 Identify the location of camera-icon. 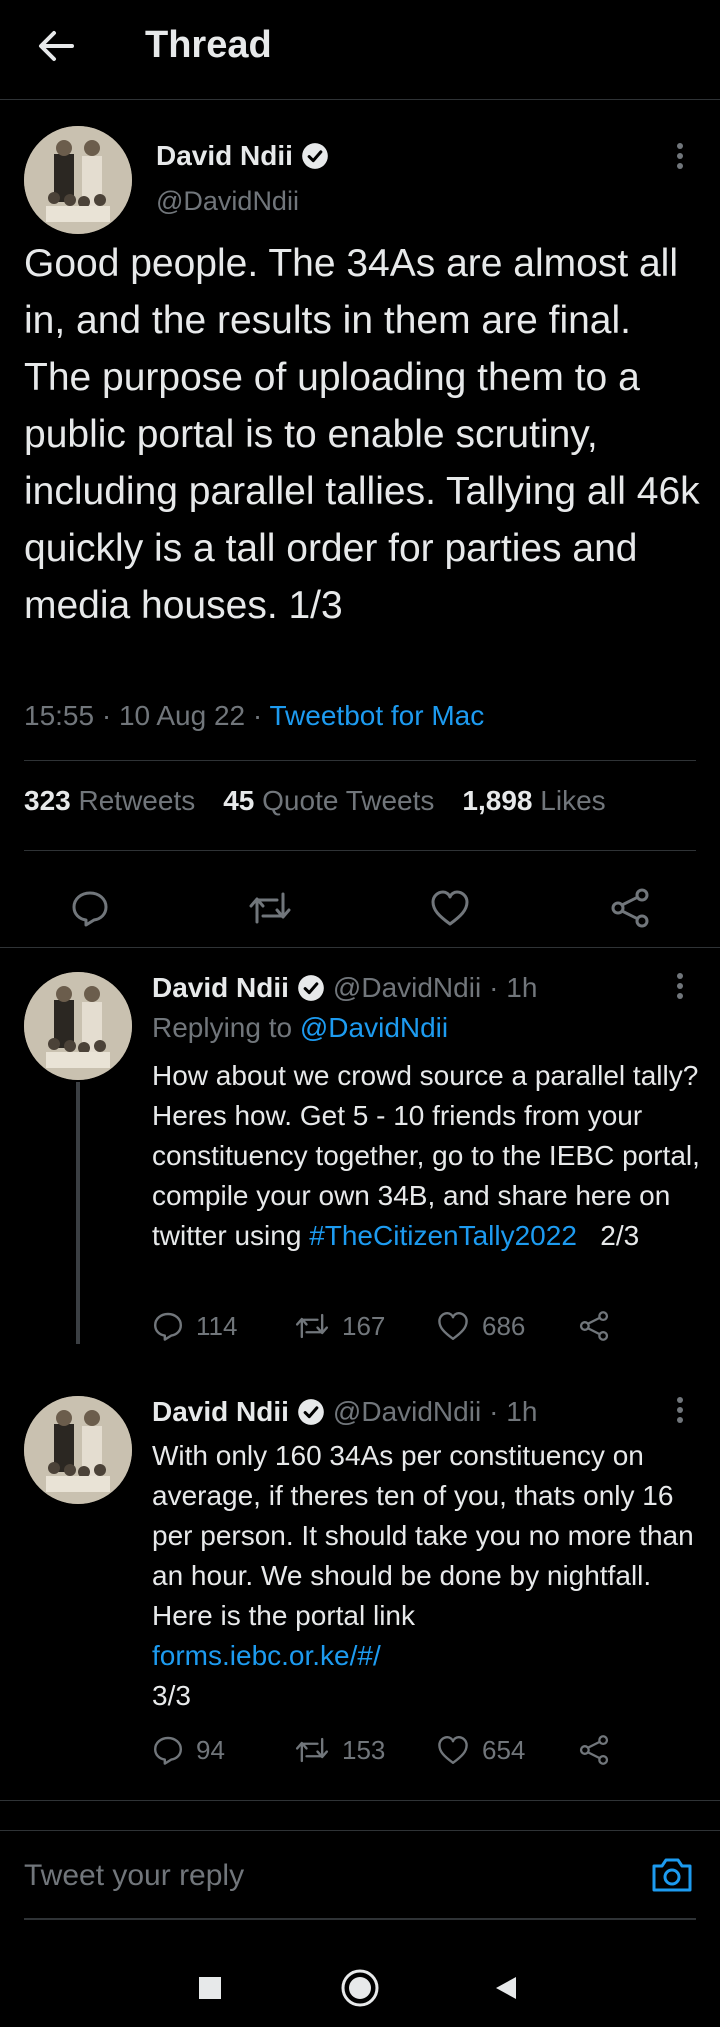
(672, 1875).